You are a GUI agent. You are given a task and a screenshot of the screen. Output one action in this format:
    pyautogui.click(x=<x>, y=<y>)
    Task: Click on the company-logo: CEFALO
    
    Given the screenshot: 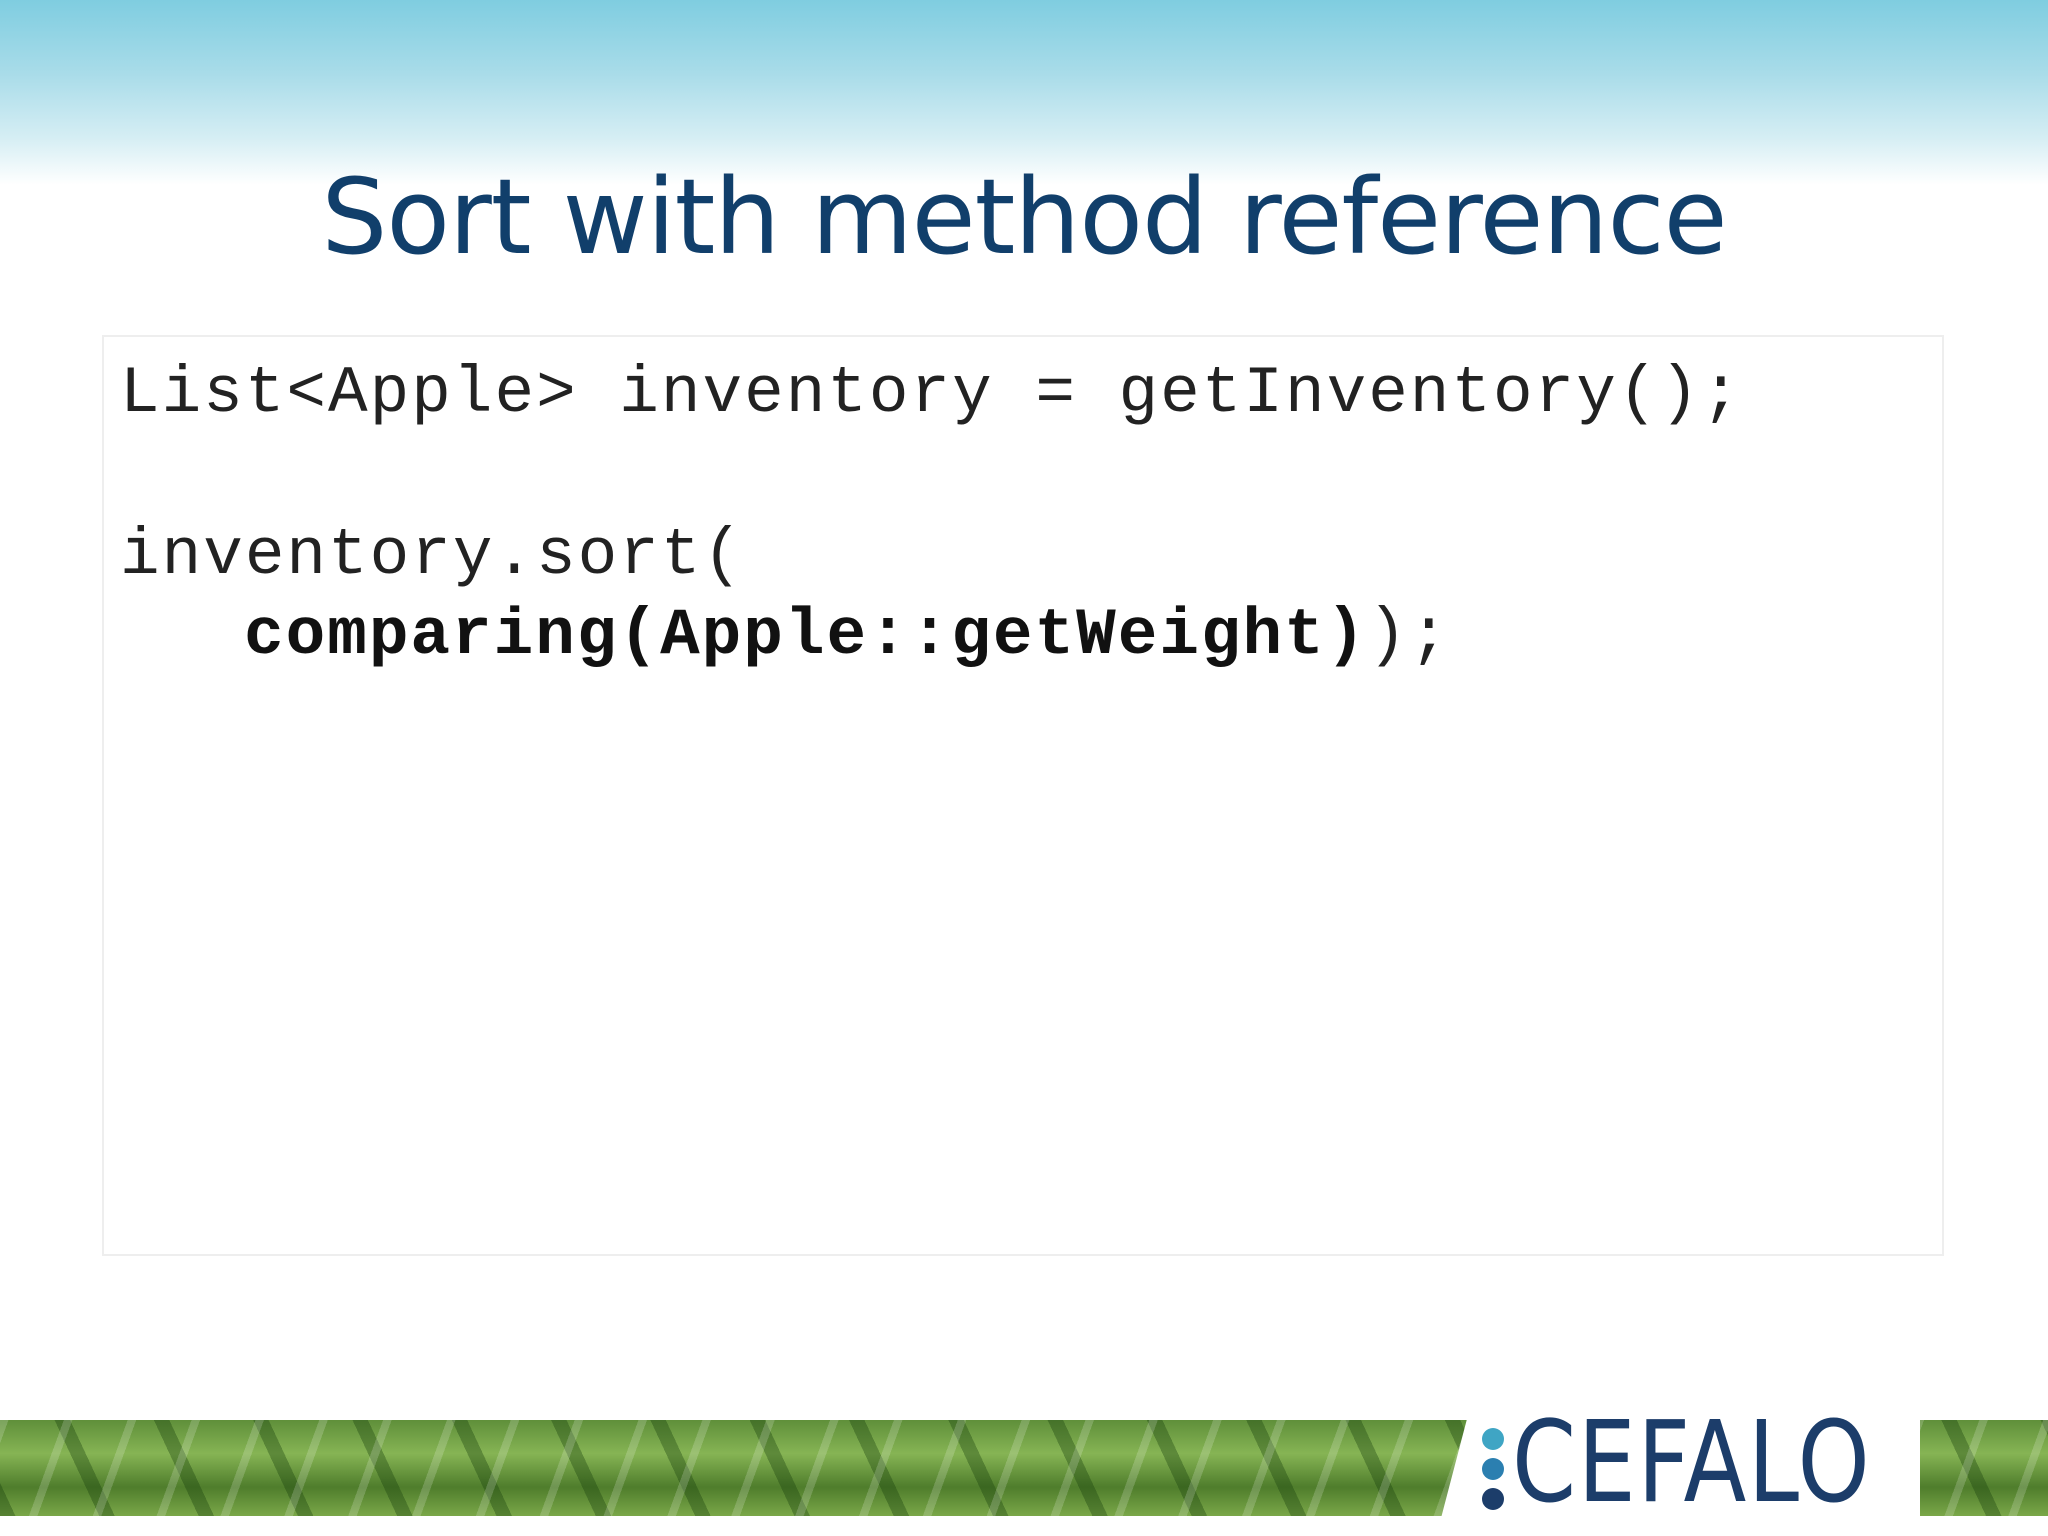 What is the action you would take?
    pyautogui.click(x=1692, y=1463)
    